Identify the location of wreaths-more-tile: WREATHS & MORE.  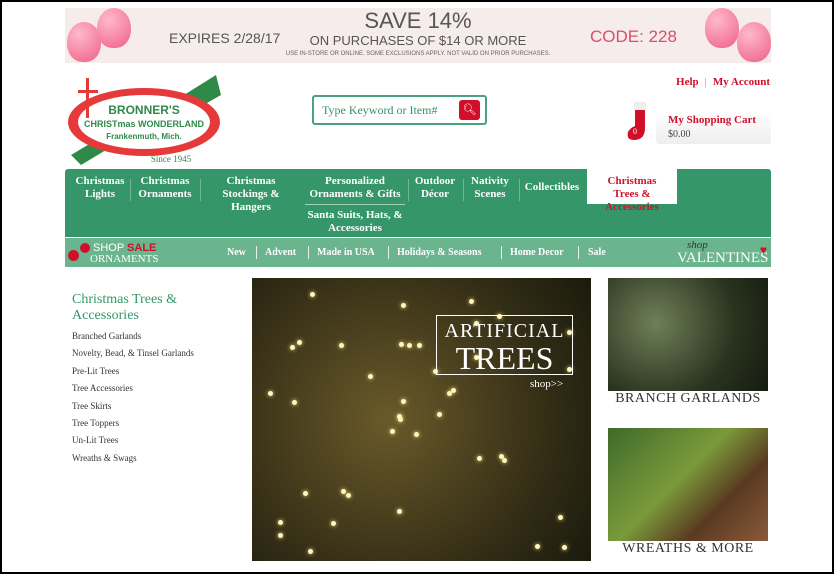
(688, 494).